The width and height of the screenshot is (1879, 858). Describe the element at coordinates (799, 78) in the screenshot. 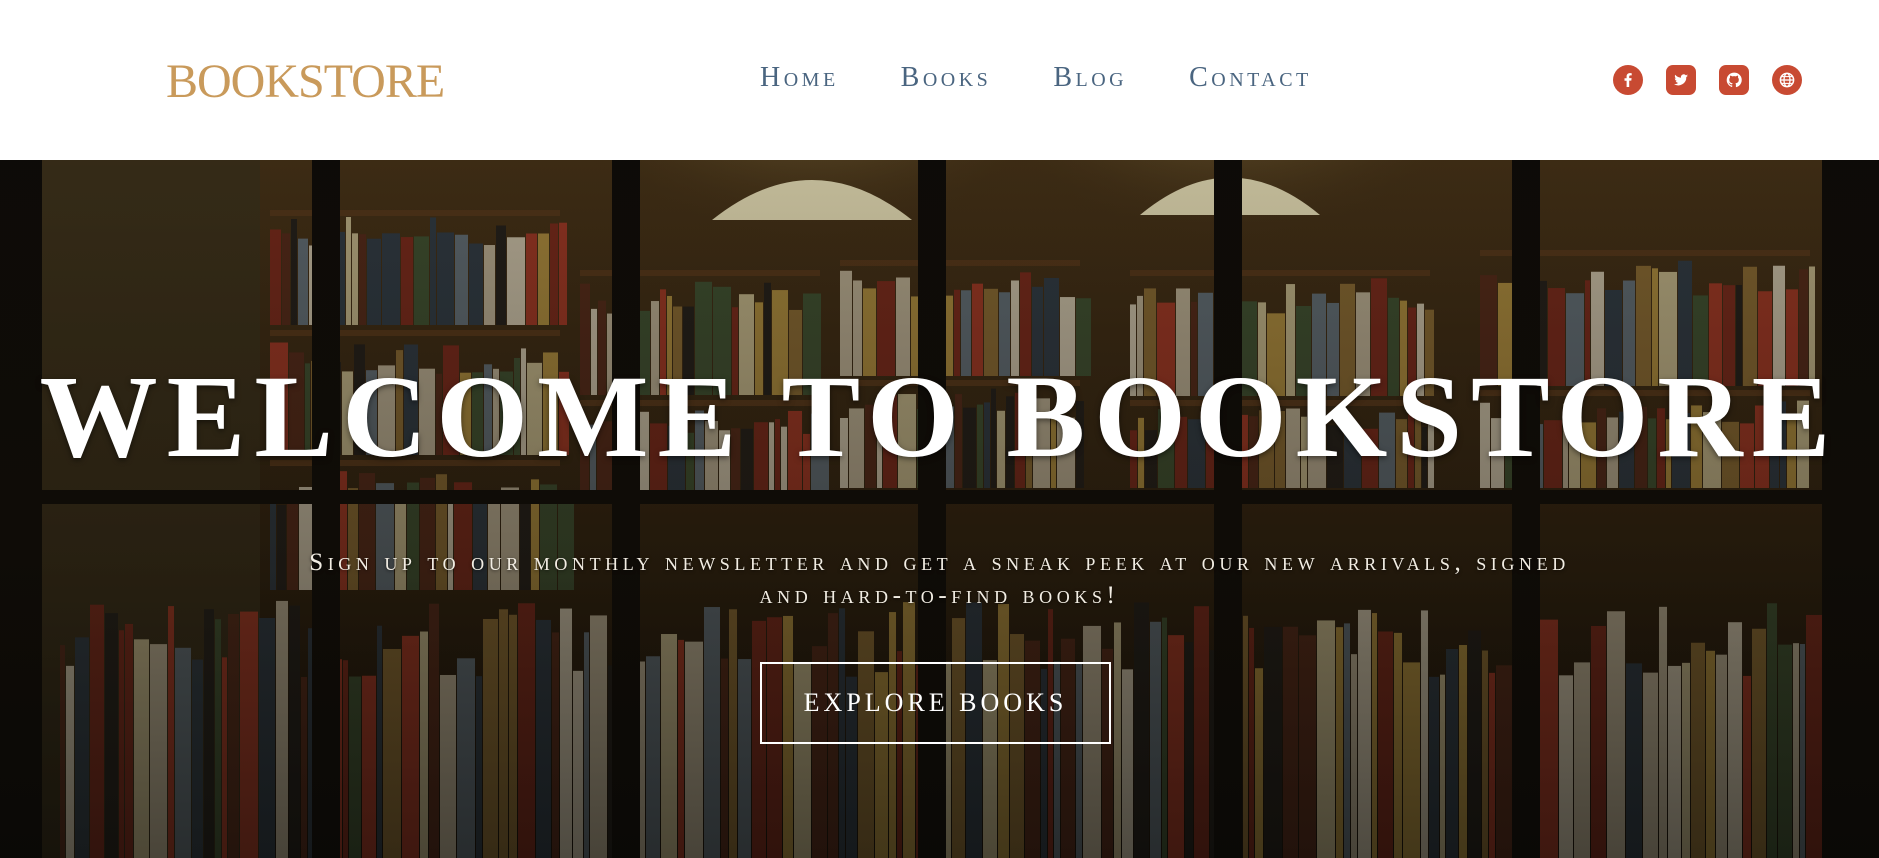

I see `nav-home: Home` at that location.